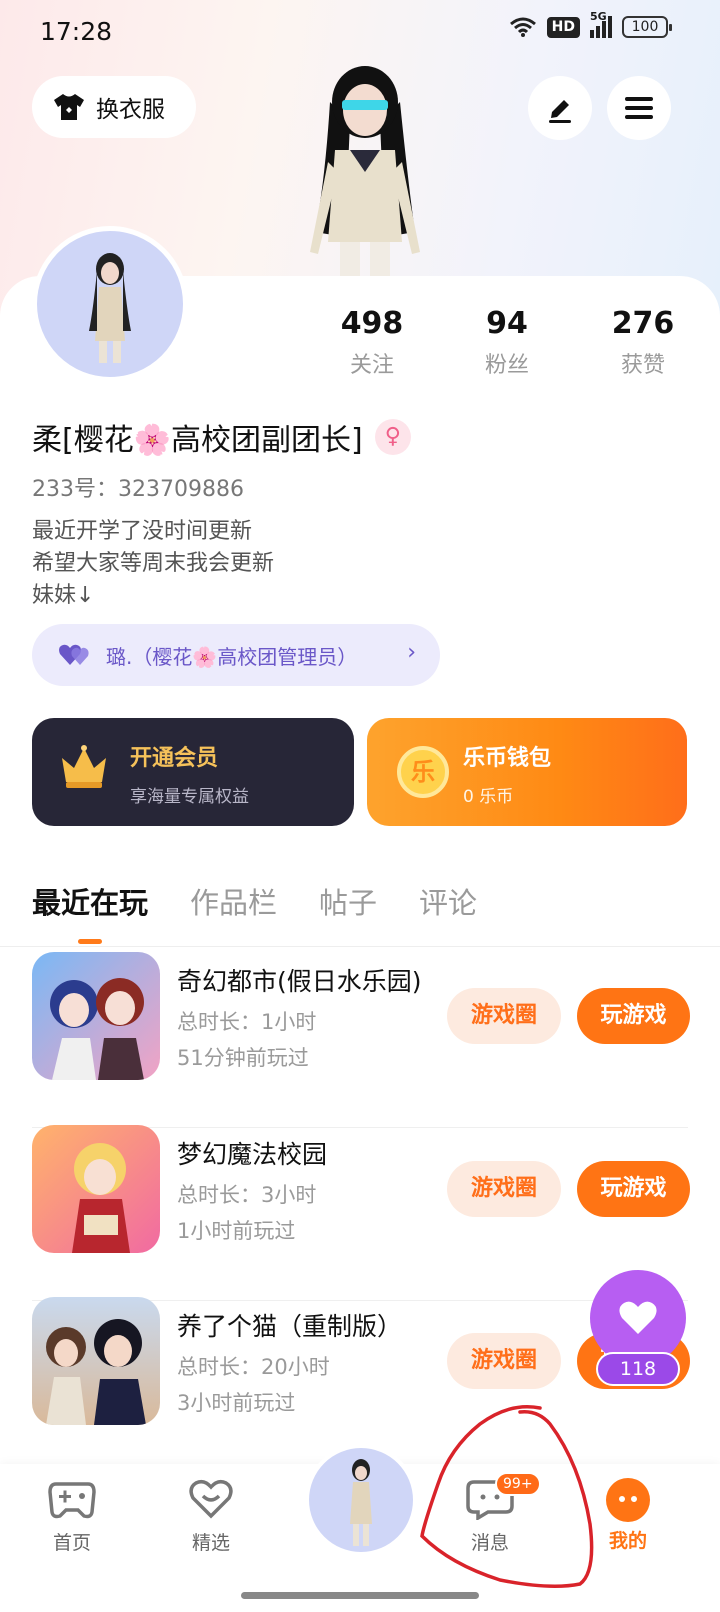 This screenshot has height=1612, width=720. I want to click on game-last-played: 3小时前玩过, so click(236, 1403).